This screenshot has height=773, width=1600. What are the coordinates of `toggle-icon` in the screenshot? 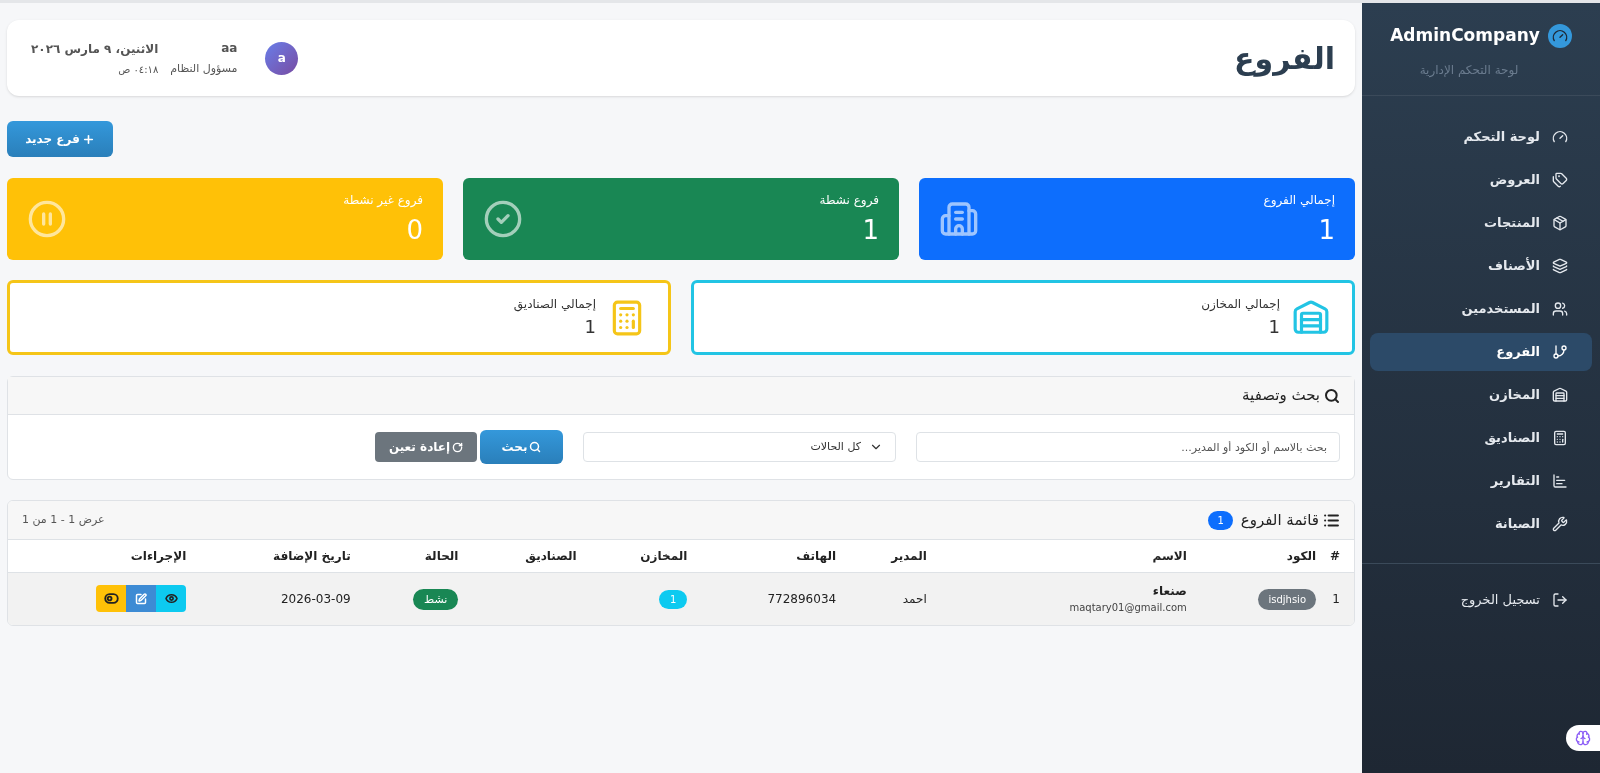 It's located at (111, 599).